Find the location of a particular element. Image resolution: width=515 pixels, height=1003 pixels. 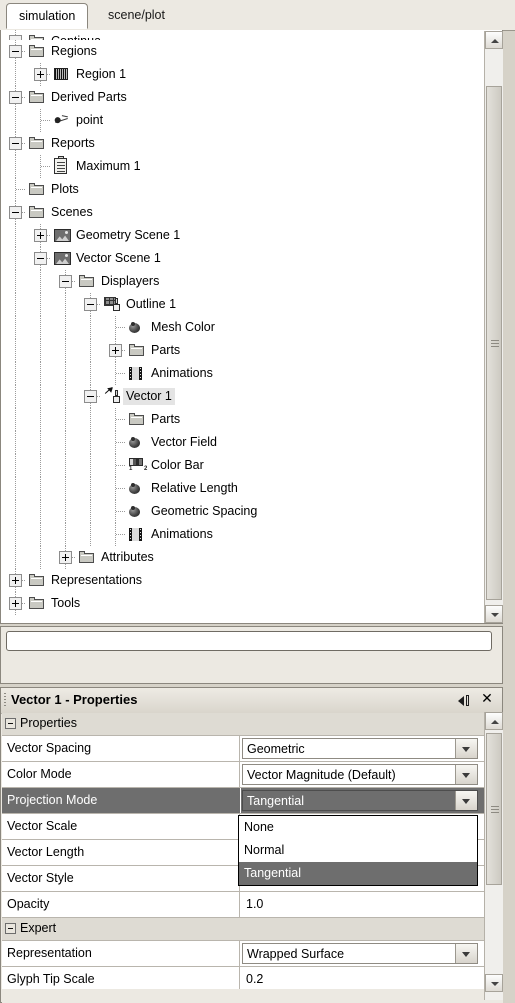

tab-simulation: simulation is located at coordinates (47, 16).